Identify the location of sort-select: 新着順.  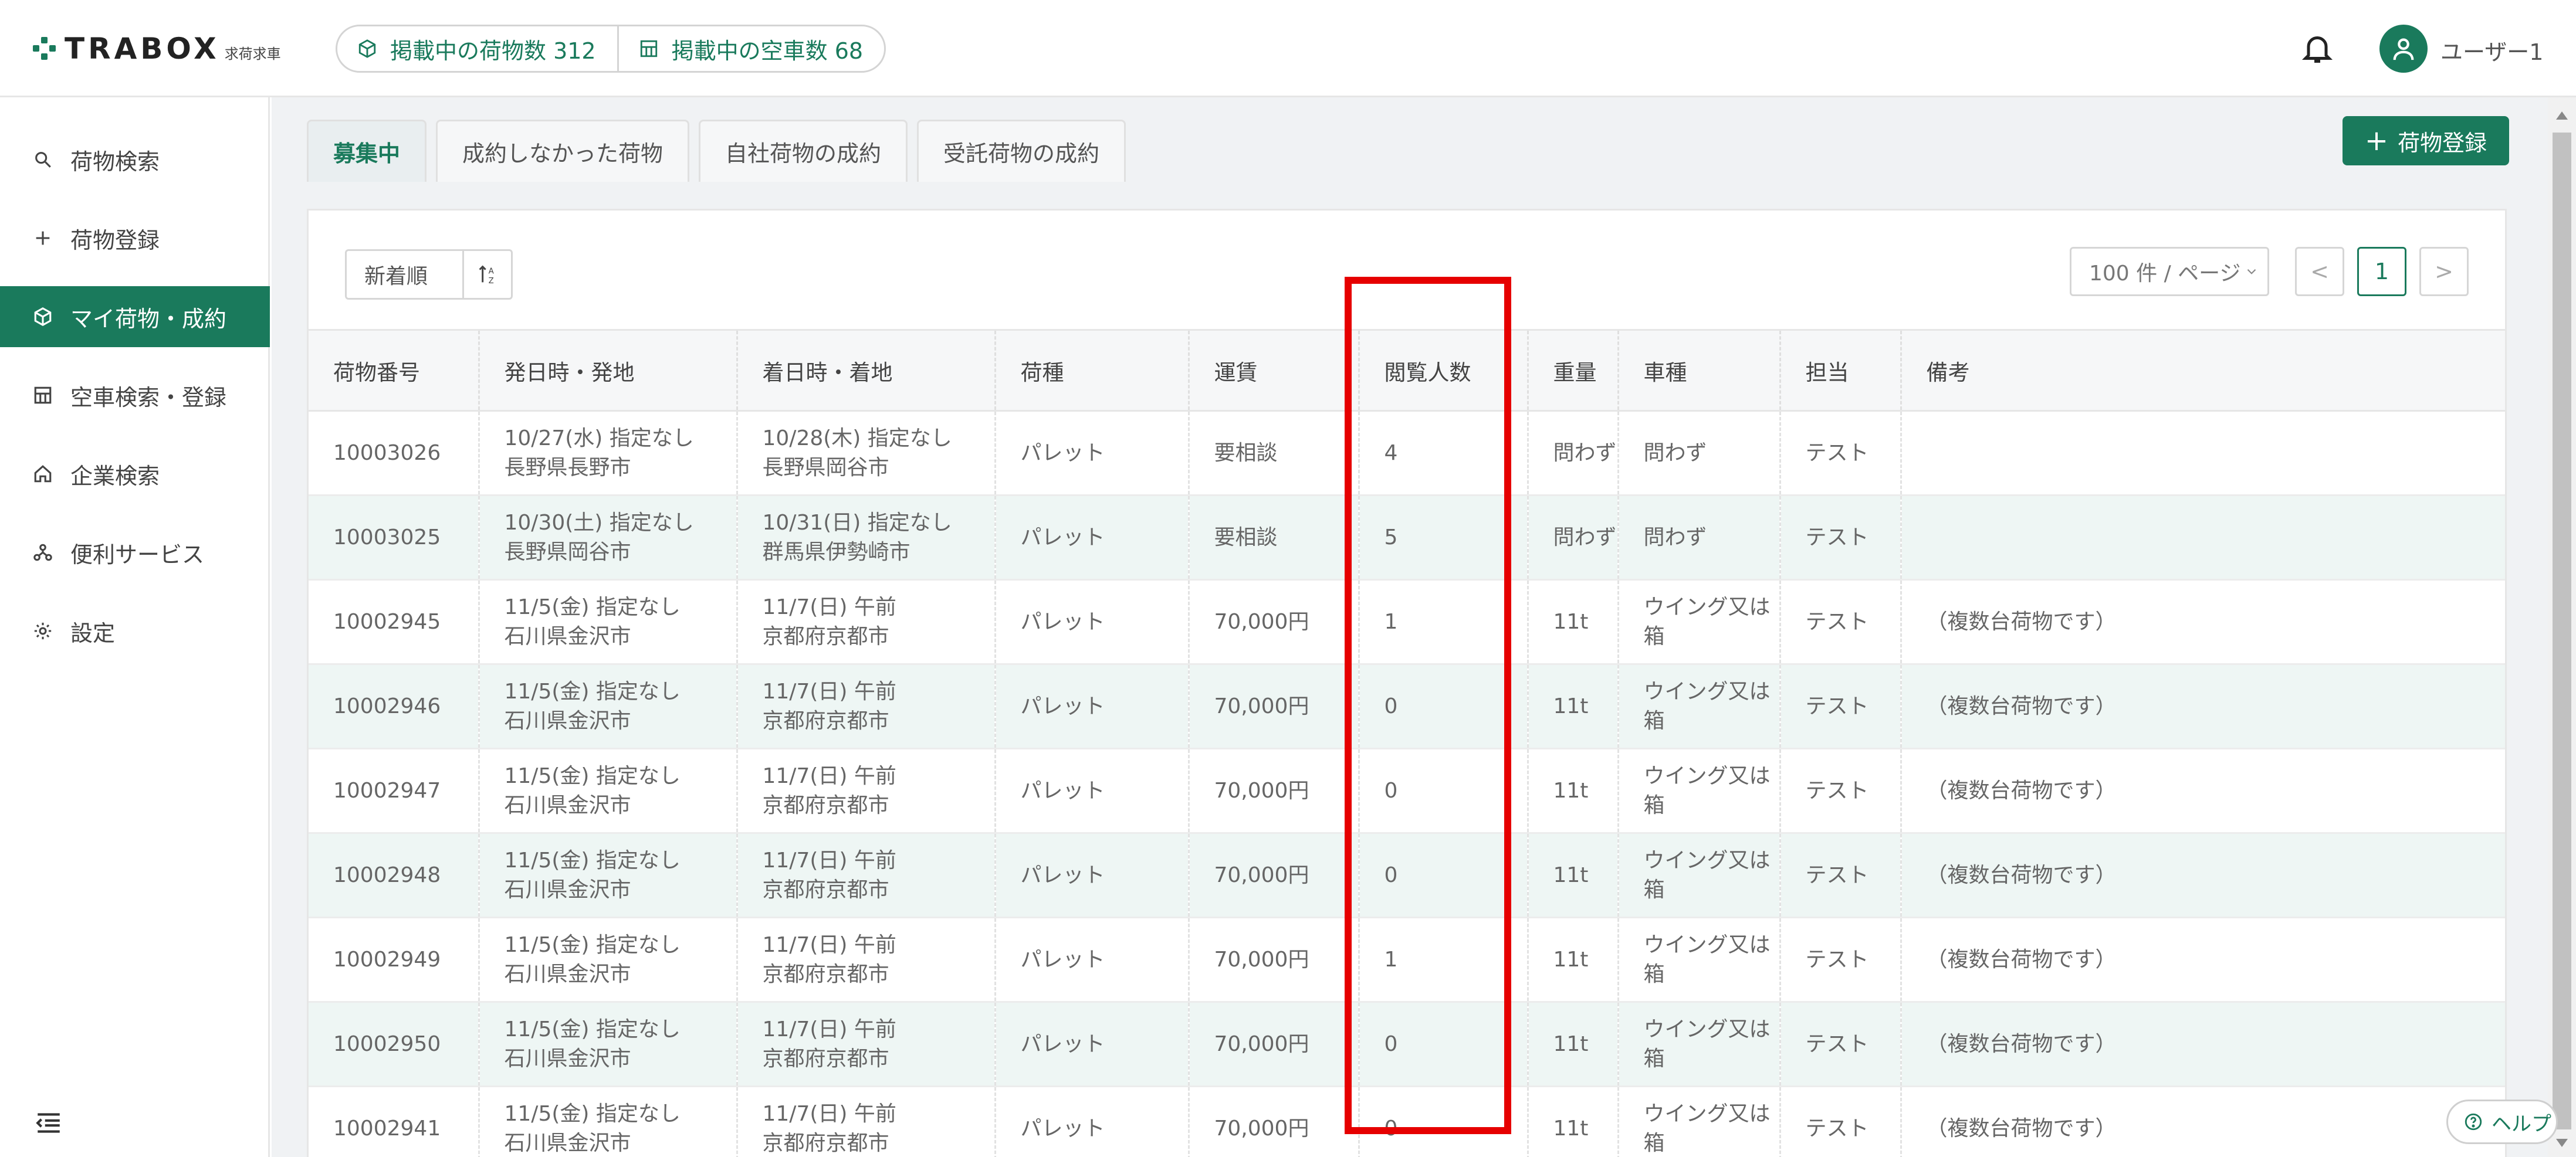
(405, 274).